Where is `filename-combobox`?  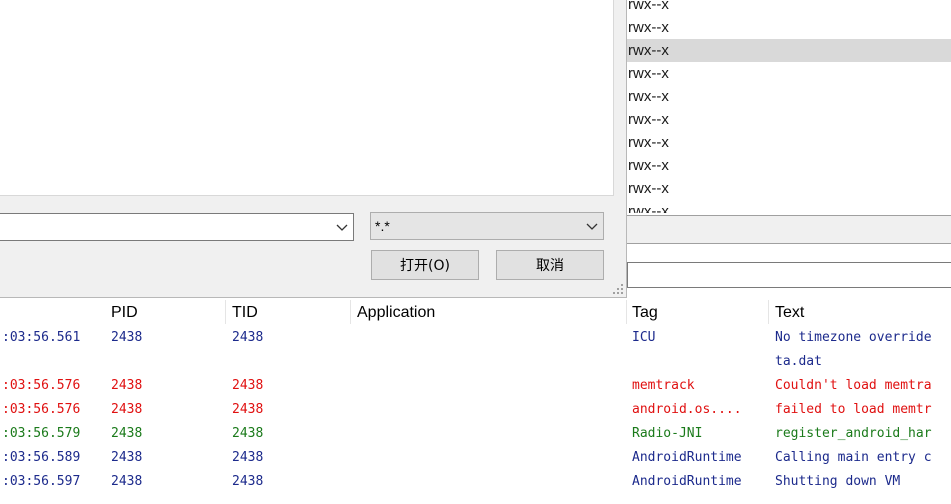
filename-combobox is located at coordinates (177, 227).